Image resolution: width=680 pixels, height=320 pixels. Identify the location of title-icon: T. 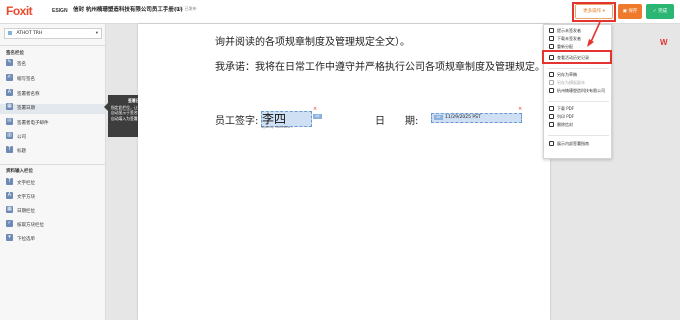
(9, 149).